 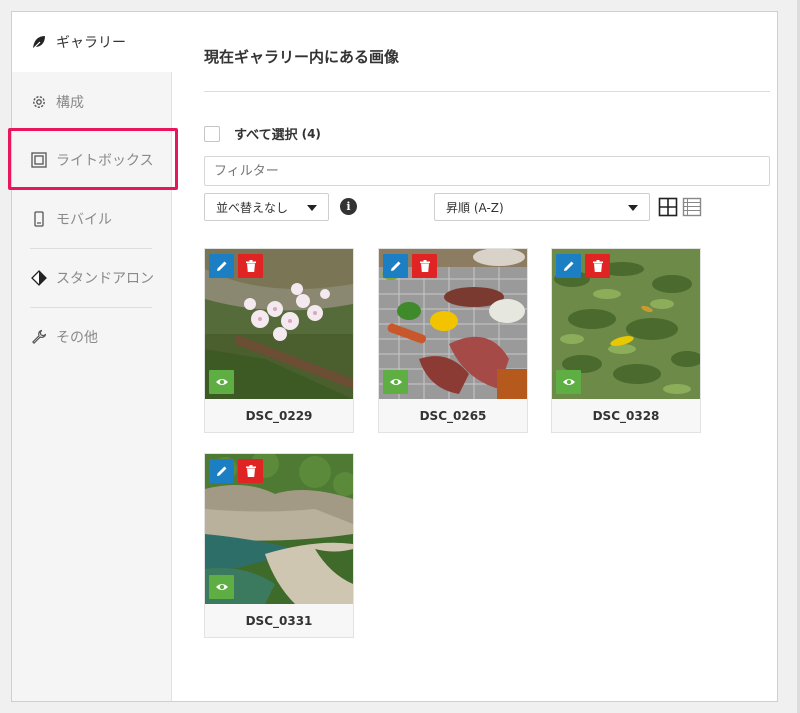 What do you see at coordinates (668, 207) in the screenshot?
I see `grid-view-icon` at bounding box center [668, 207].